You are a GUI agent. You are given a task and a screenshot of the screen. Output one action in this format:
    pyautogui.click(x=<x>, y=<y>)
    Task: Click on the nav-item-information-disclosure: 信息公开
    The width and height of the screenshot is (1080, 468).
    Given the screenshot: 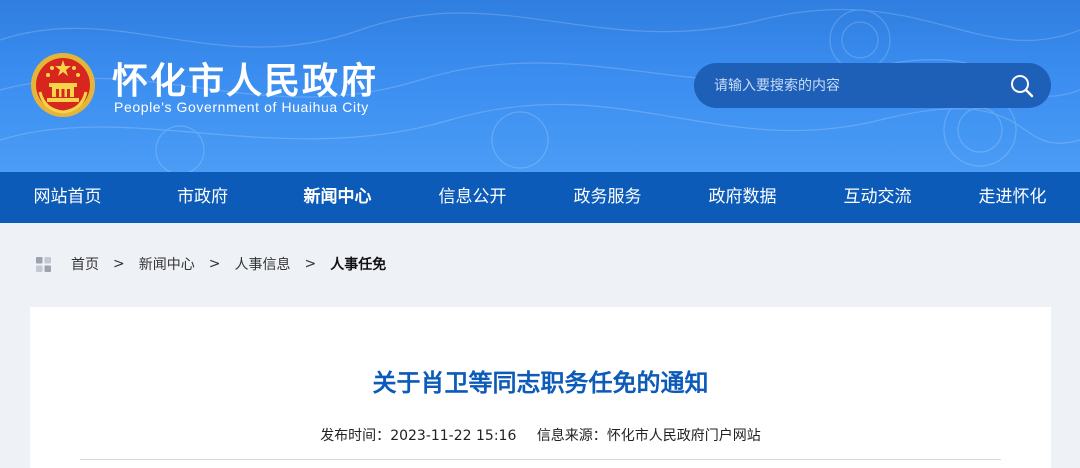 What is the action you would take?
    pyautogui.click(x=472, y=197)
    